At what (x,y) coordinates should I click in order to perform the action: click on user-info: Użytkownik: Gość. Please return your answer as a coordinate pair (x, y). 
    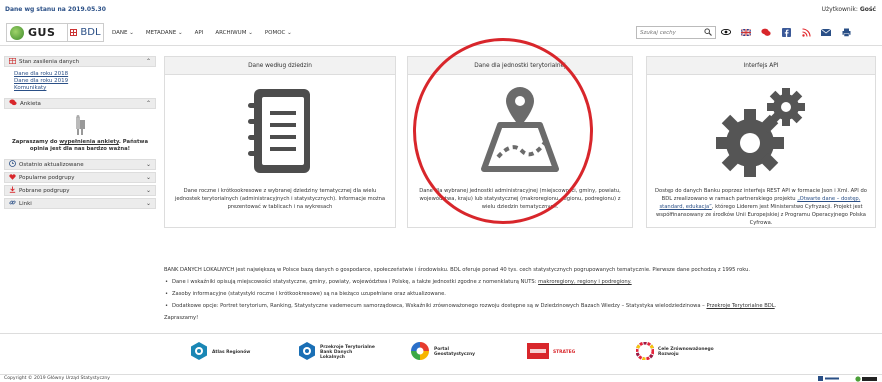
    Looking at the image, I should click on (849, 9).